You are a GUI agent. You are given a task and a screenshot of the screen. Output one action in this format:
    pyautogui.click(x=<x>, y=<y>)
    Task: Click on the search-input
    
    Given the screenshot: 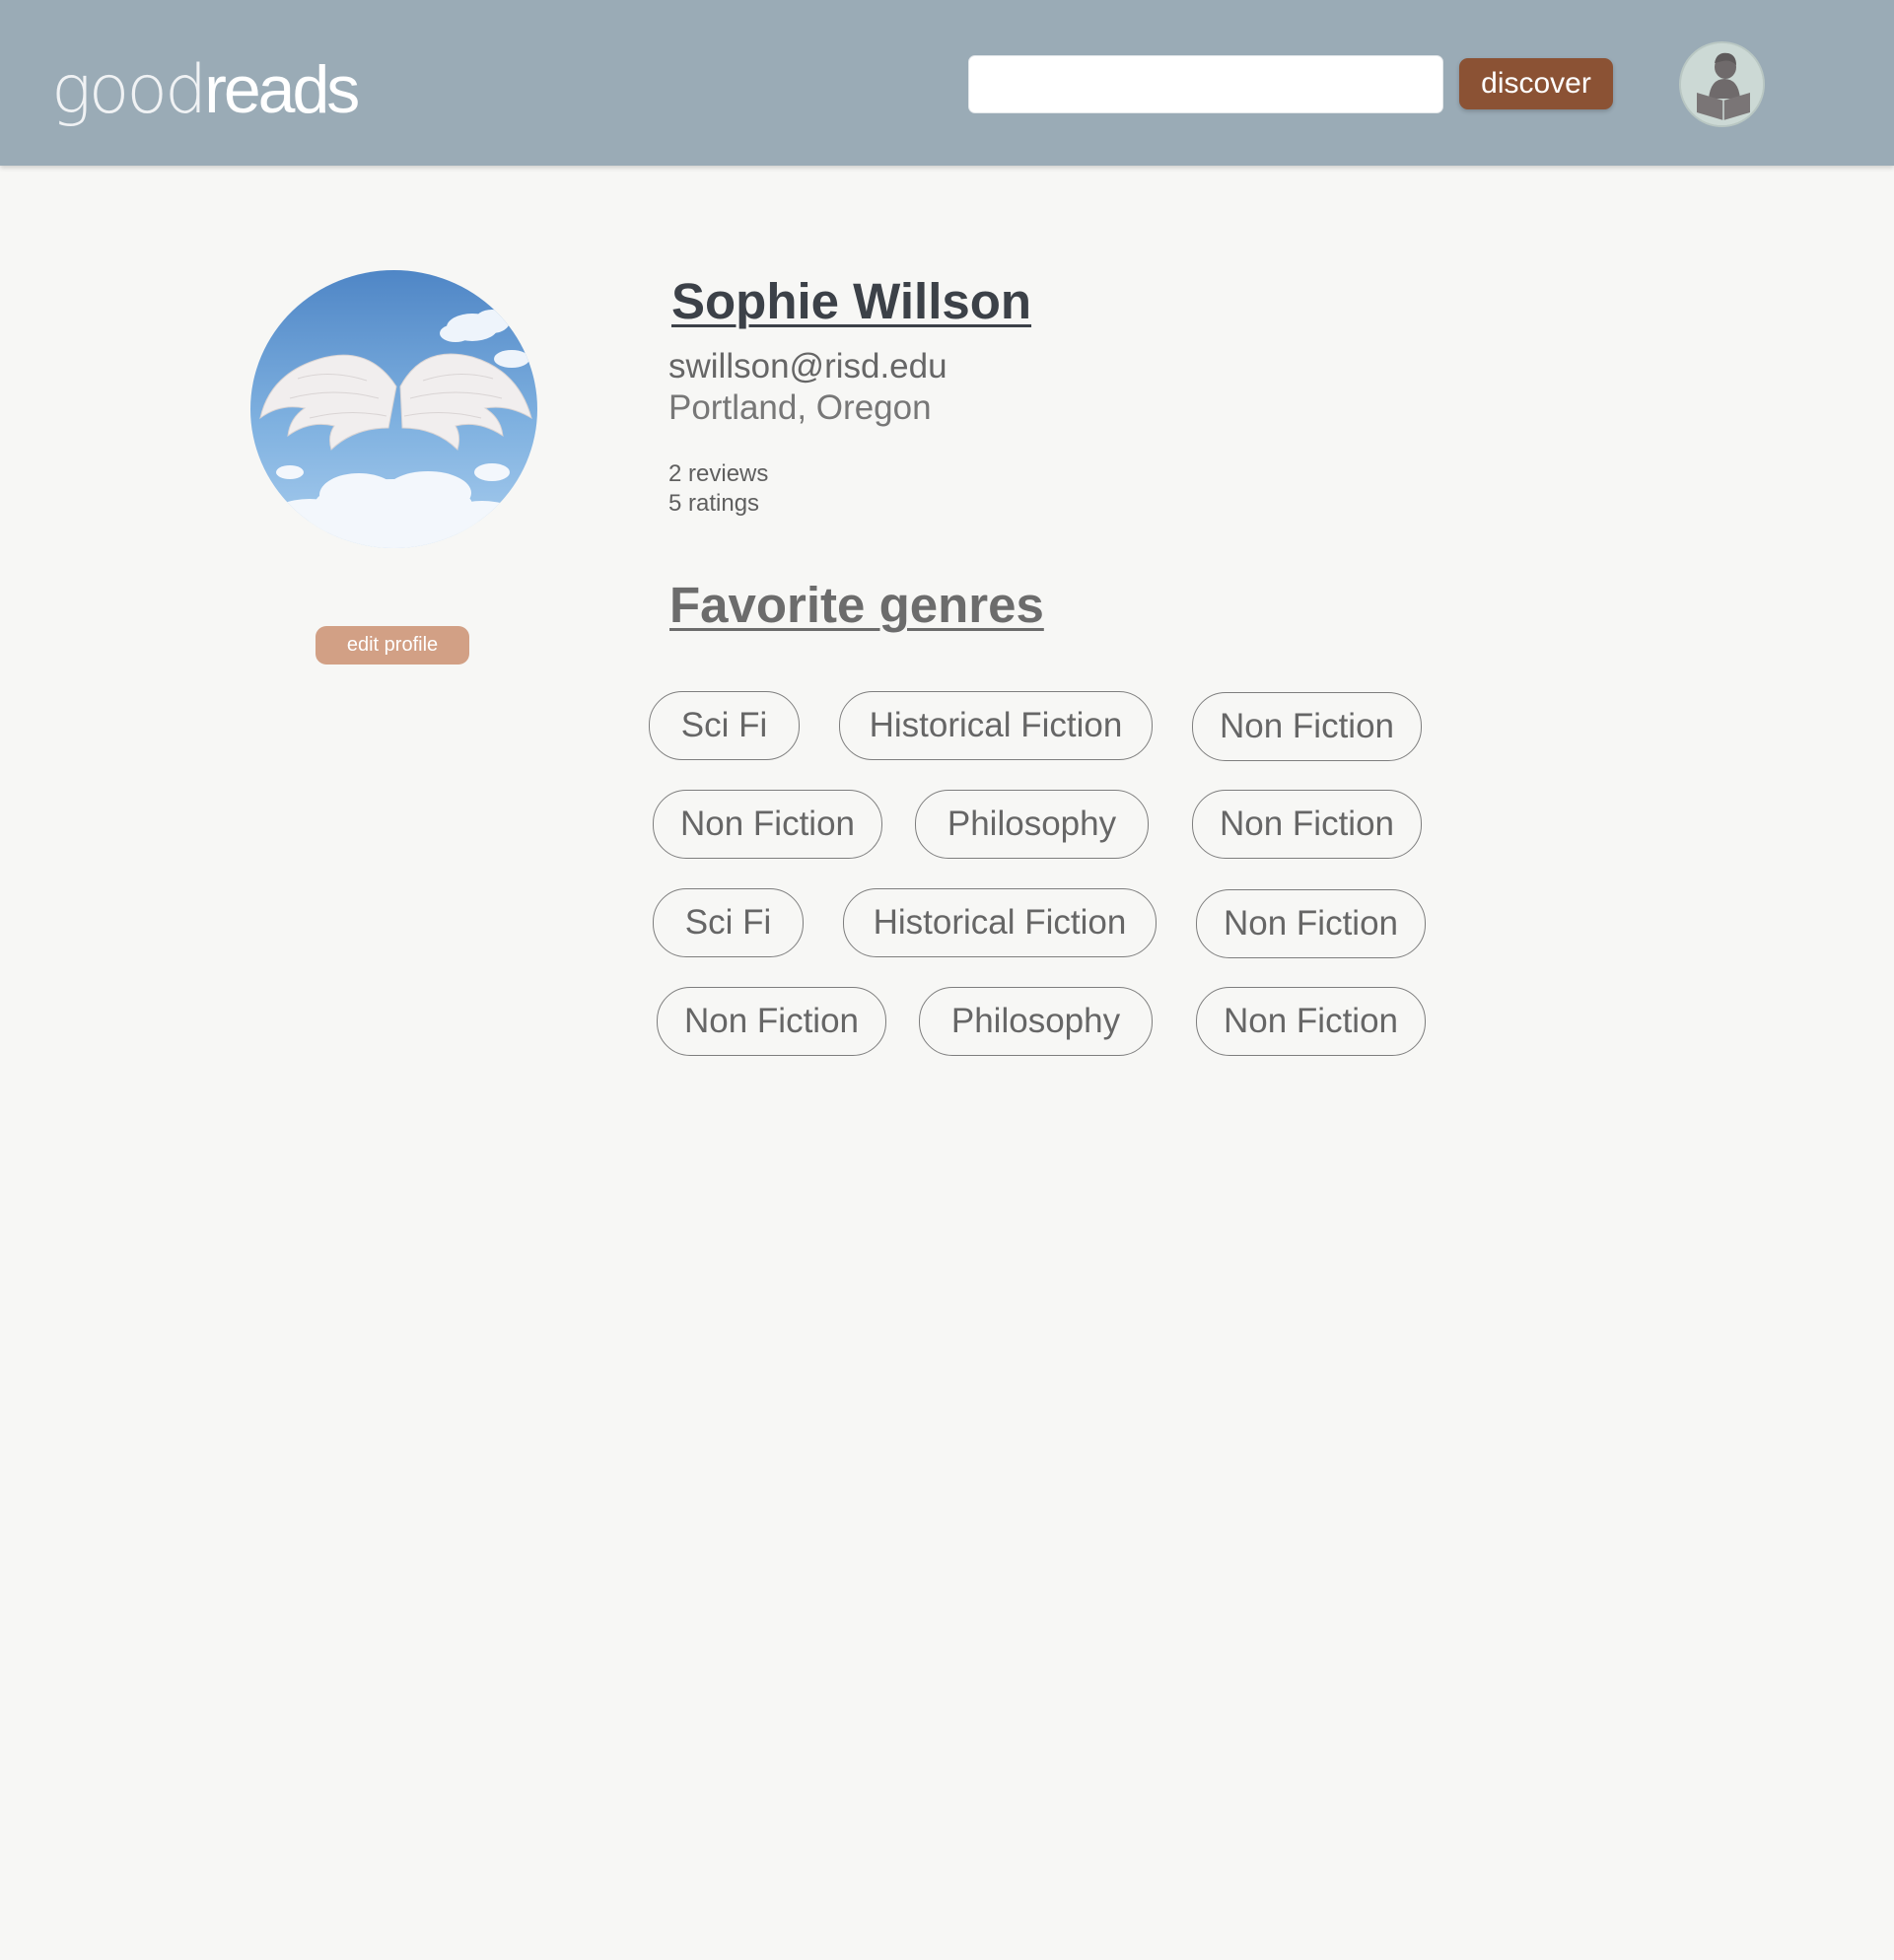 What is the action you would take?
    pyautogui.click(x=1205, y=84)
    